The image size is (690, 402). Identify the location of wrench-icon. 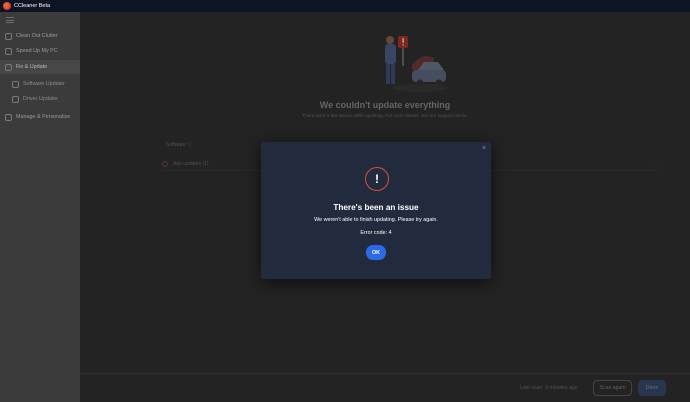
(8, 67).